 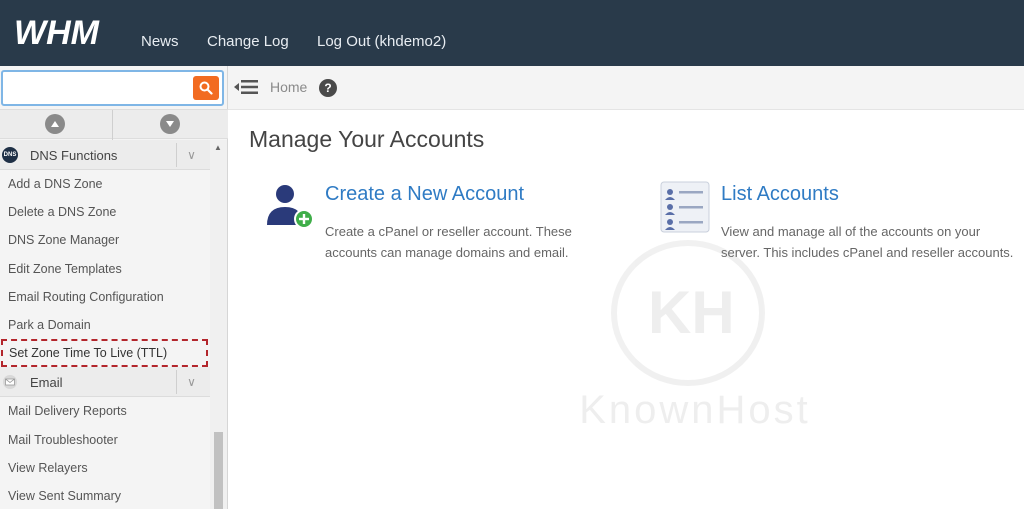 I want to click on scroll-down-button, so click(x=170, y=124).